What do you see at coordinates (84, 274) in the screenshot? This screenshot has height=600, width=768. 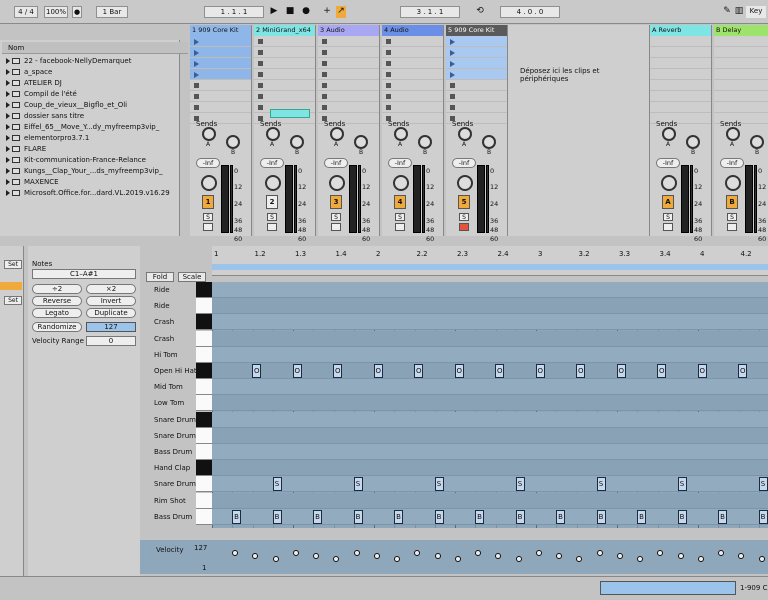 I see `note-range-field: C1–A#1` at bounding box center [84, 274].